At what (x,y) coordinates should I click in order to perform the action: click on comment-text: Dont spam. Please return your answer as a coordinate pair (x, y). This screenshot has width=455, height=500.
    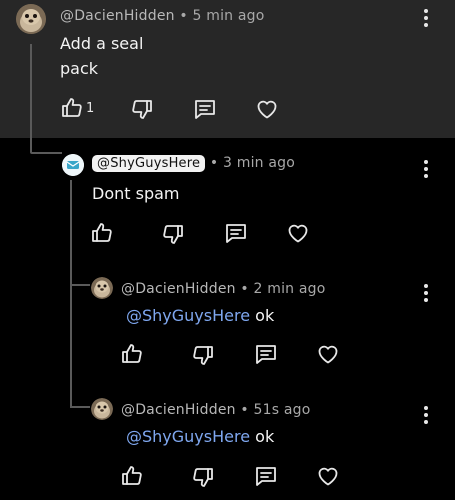
    Looking at the image, I should click on (136, 193).